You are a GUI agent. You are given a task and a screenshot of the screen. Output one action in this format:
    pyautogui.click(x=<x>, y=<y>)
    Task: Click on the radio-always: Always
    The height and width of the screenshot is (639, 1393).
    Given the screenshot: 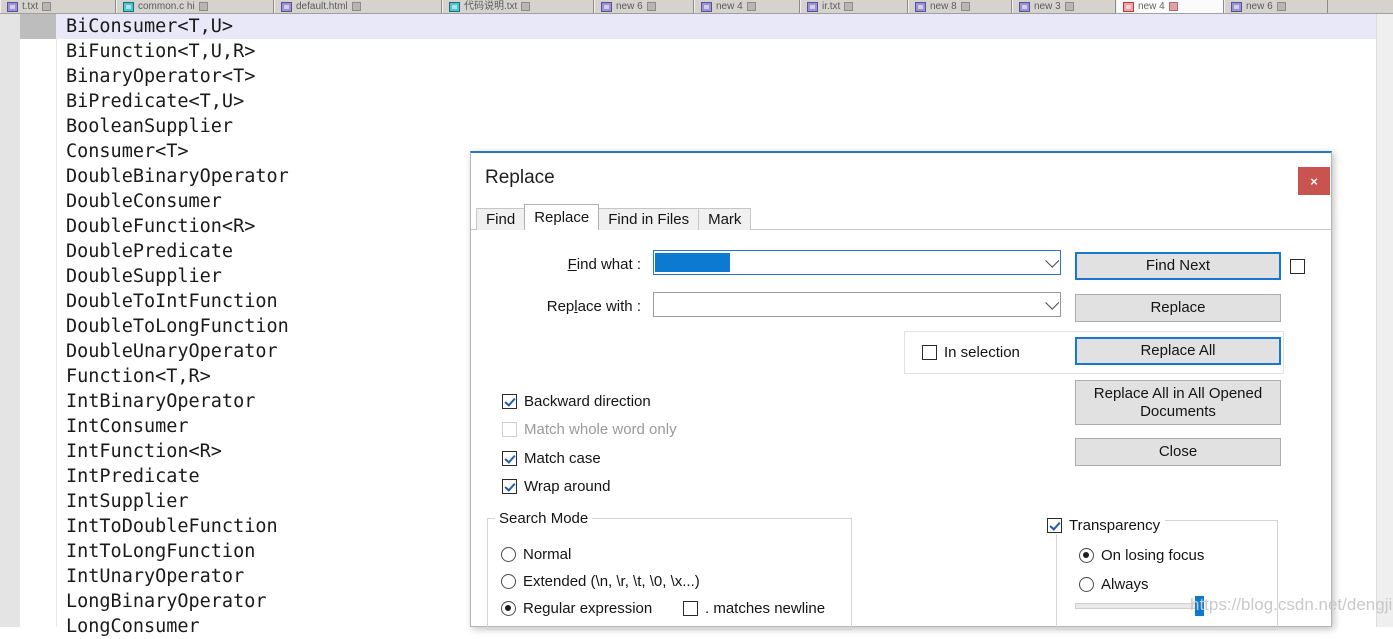 What is the action you would take?
    pyautogui.click(x=1114, y=584)
    